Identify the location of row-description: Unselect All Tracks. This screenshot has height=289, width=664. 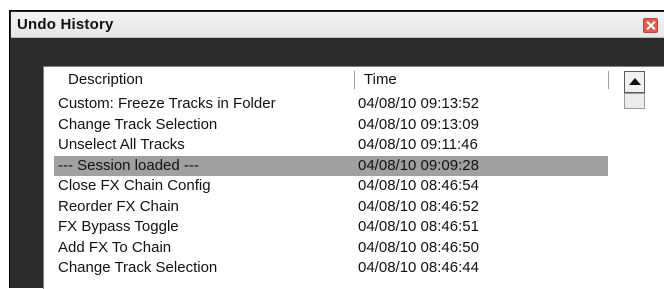
(121, 144).